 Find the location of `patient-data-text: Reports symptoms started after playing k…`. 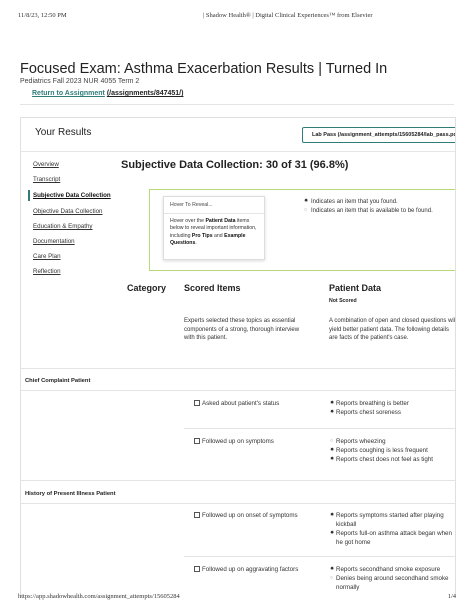

patient-data-text: Reports symptoms started after playing k… is located at coordinates (390, 520).